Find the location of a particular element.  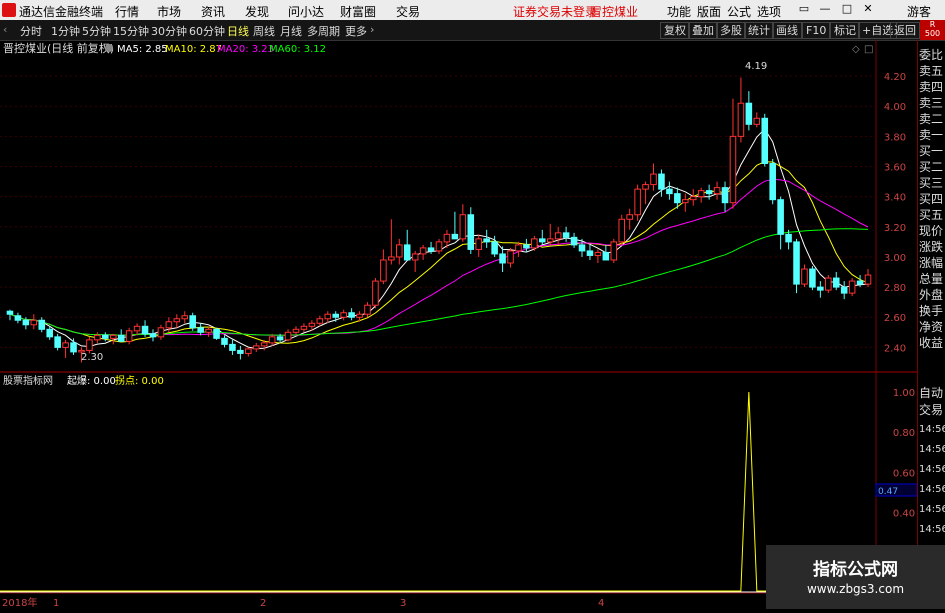

menu-discover: 发现 is located at coordinates (257, 11).